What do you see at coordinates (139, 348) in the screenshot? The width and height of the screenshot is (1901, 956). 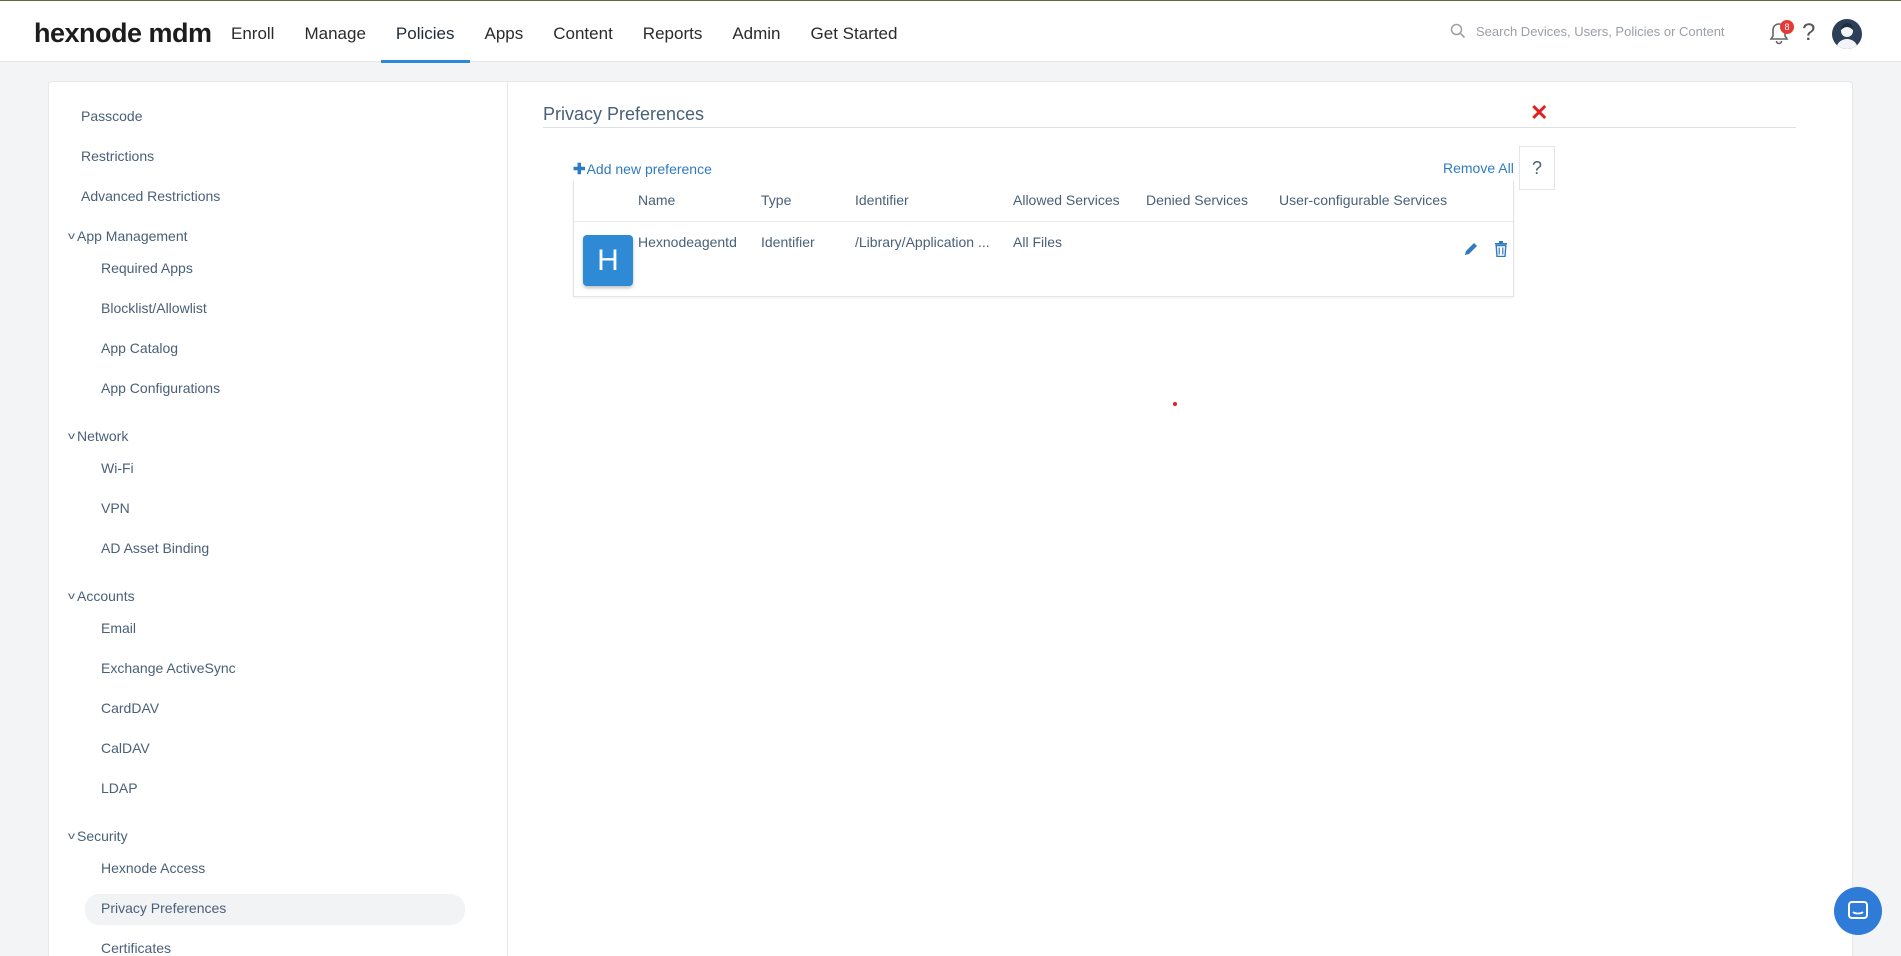 I see `sidebar-item-app-catalog: App Catalog` at bounding box center [139, 348].